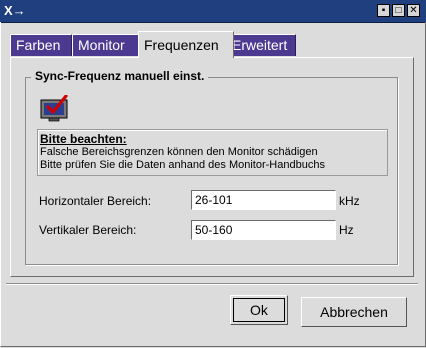 Image resolution: width=426 pixels, height=348 pixels. Describe the element at coordinates (186, 44) in the screenshot. I see `tab-frequenzen: Frequenzen` at that location.